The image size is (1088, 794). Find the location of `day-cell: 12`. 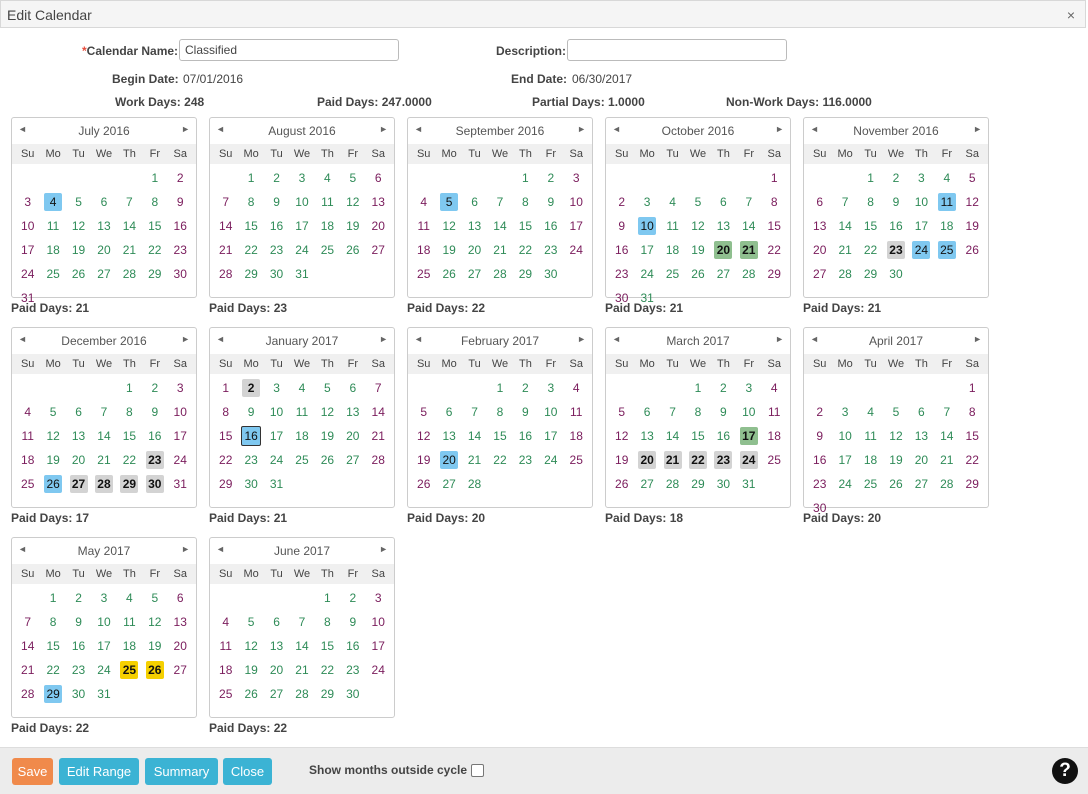

day-cell: 12 is located at coordinates (53, 436).